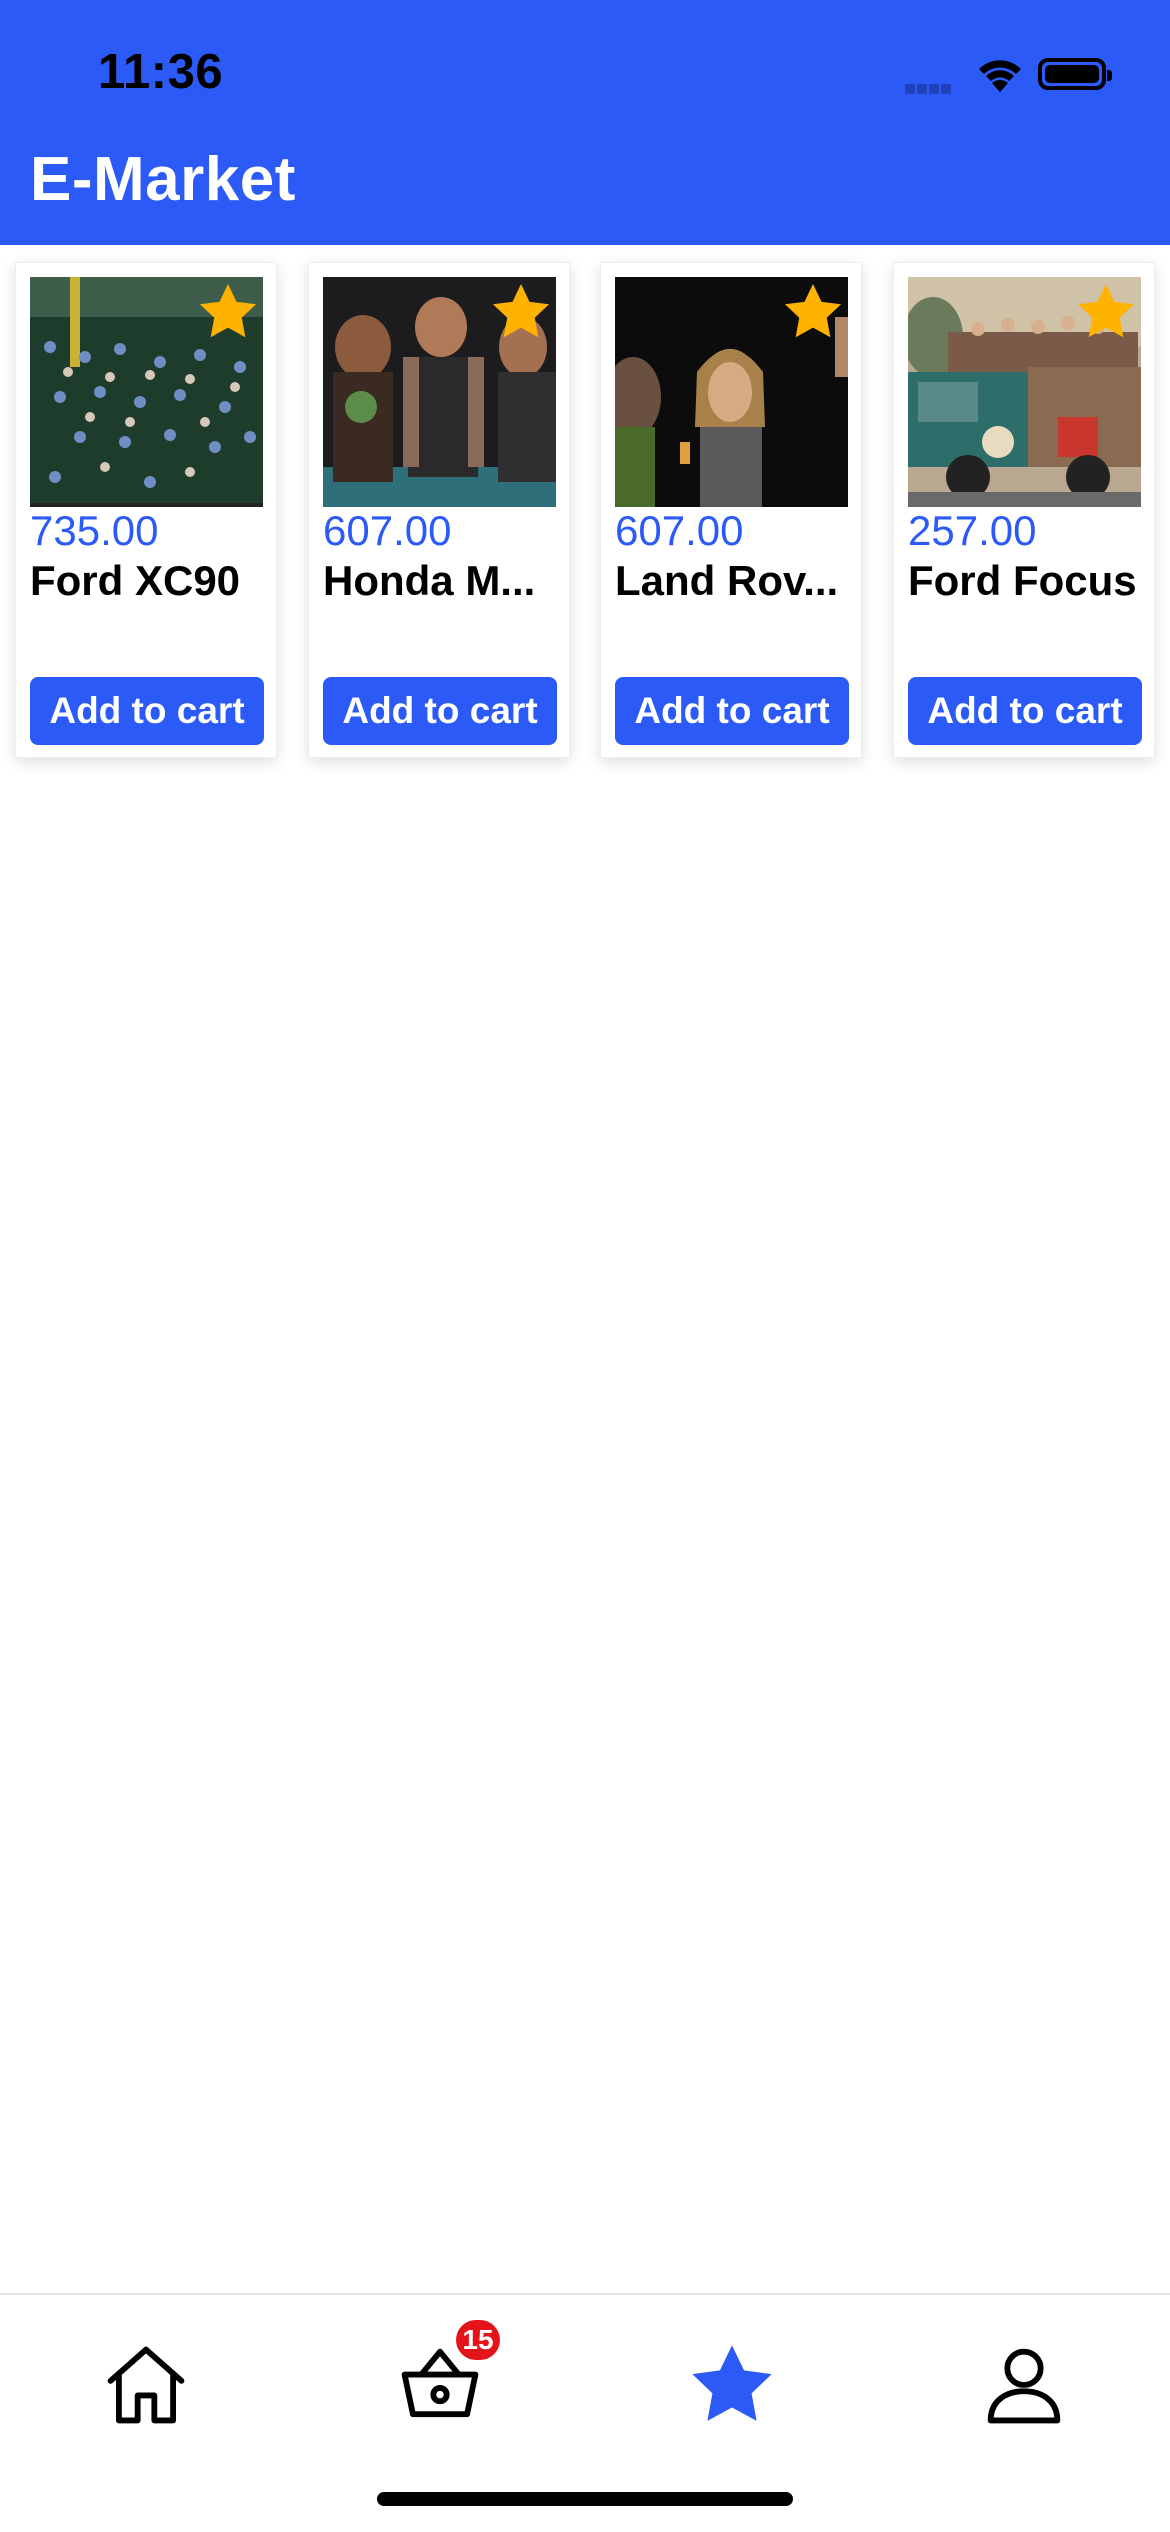 This screenshot has height=2532, width=1170. I want to click on product-card: 735.00 Ford XC90 Add to cart, so click(146, 510).